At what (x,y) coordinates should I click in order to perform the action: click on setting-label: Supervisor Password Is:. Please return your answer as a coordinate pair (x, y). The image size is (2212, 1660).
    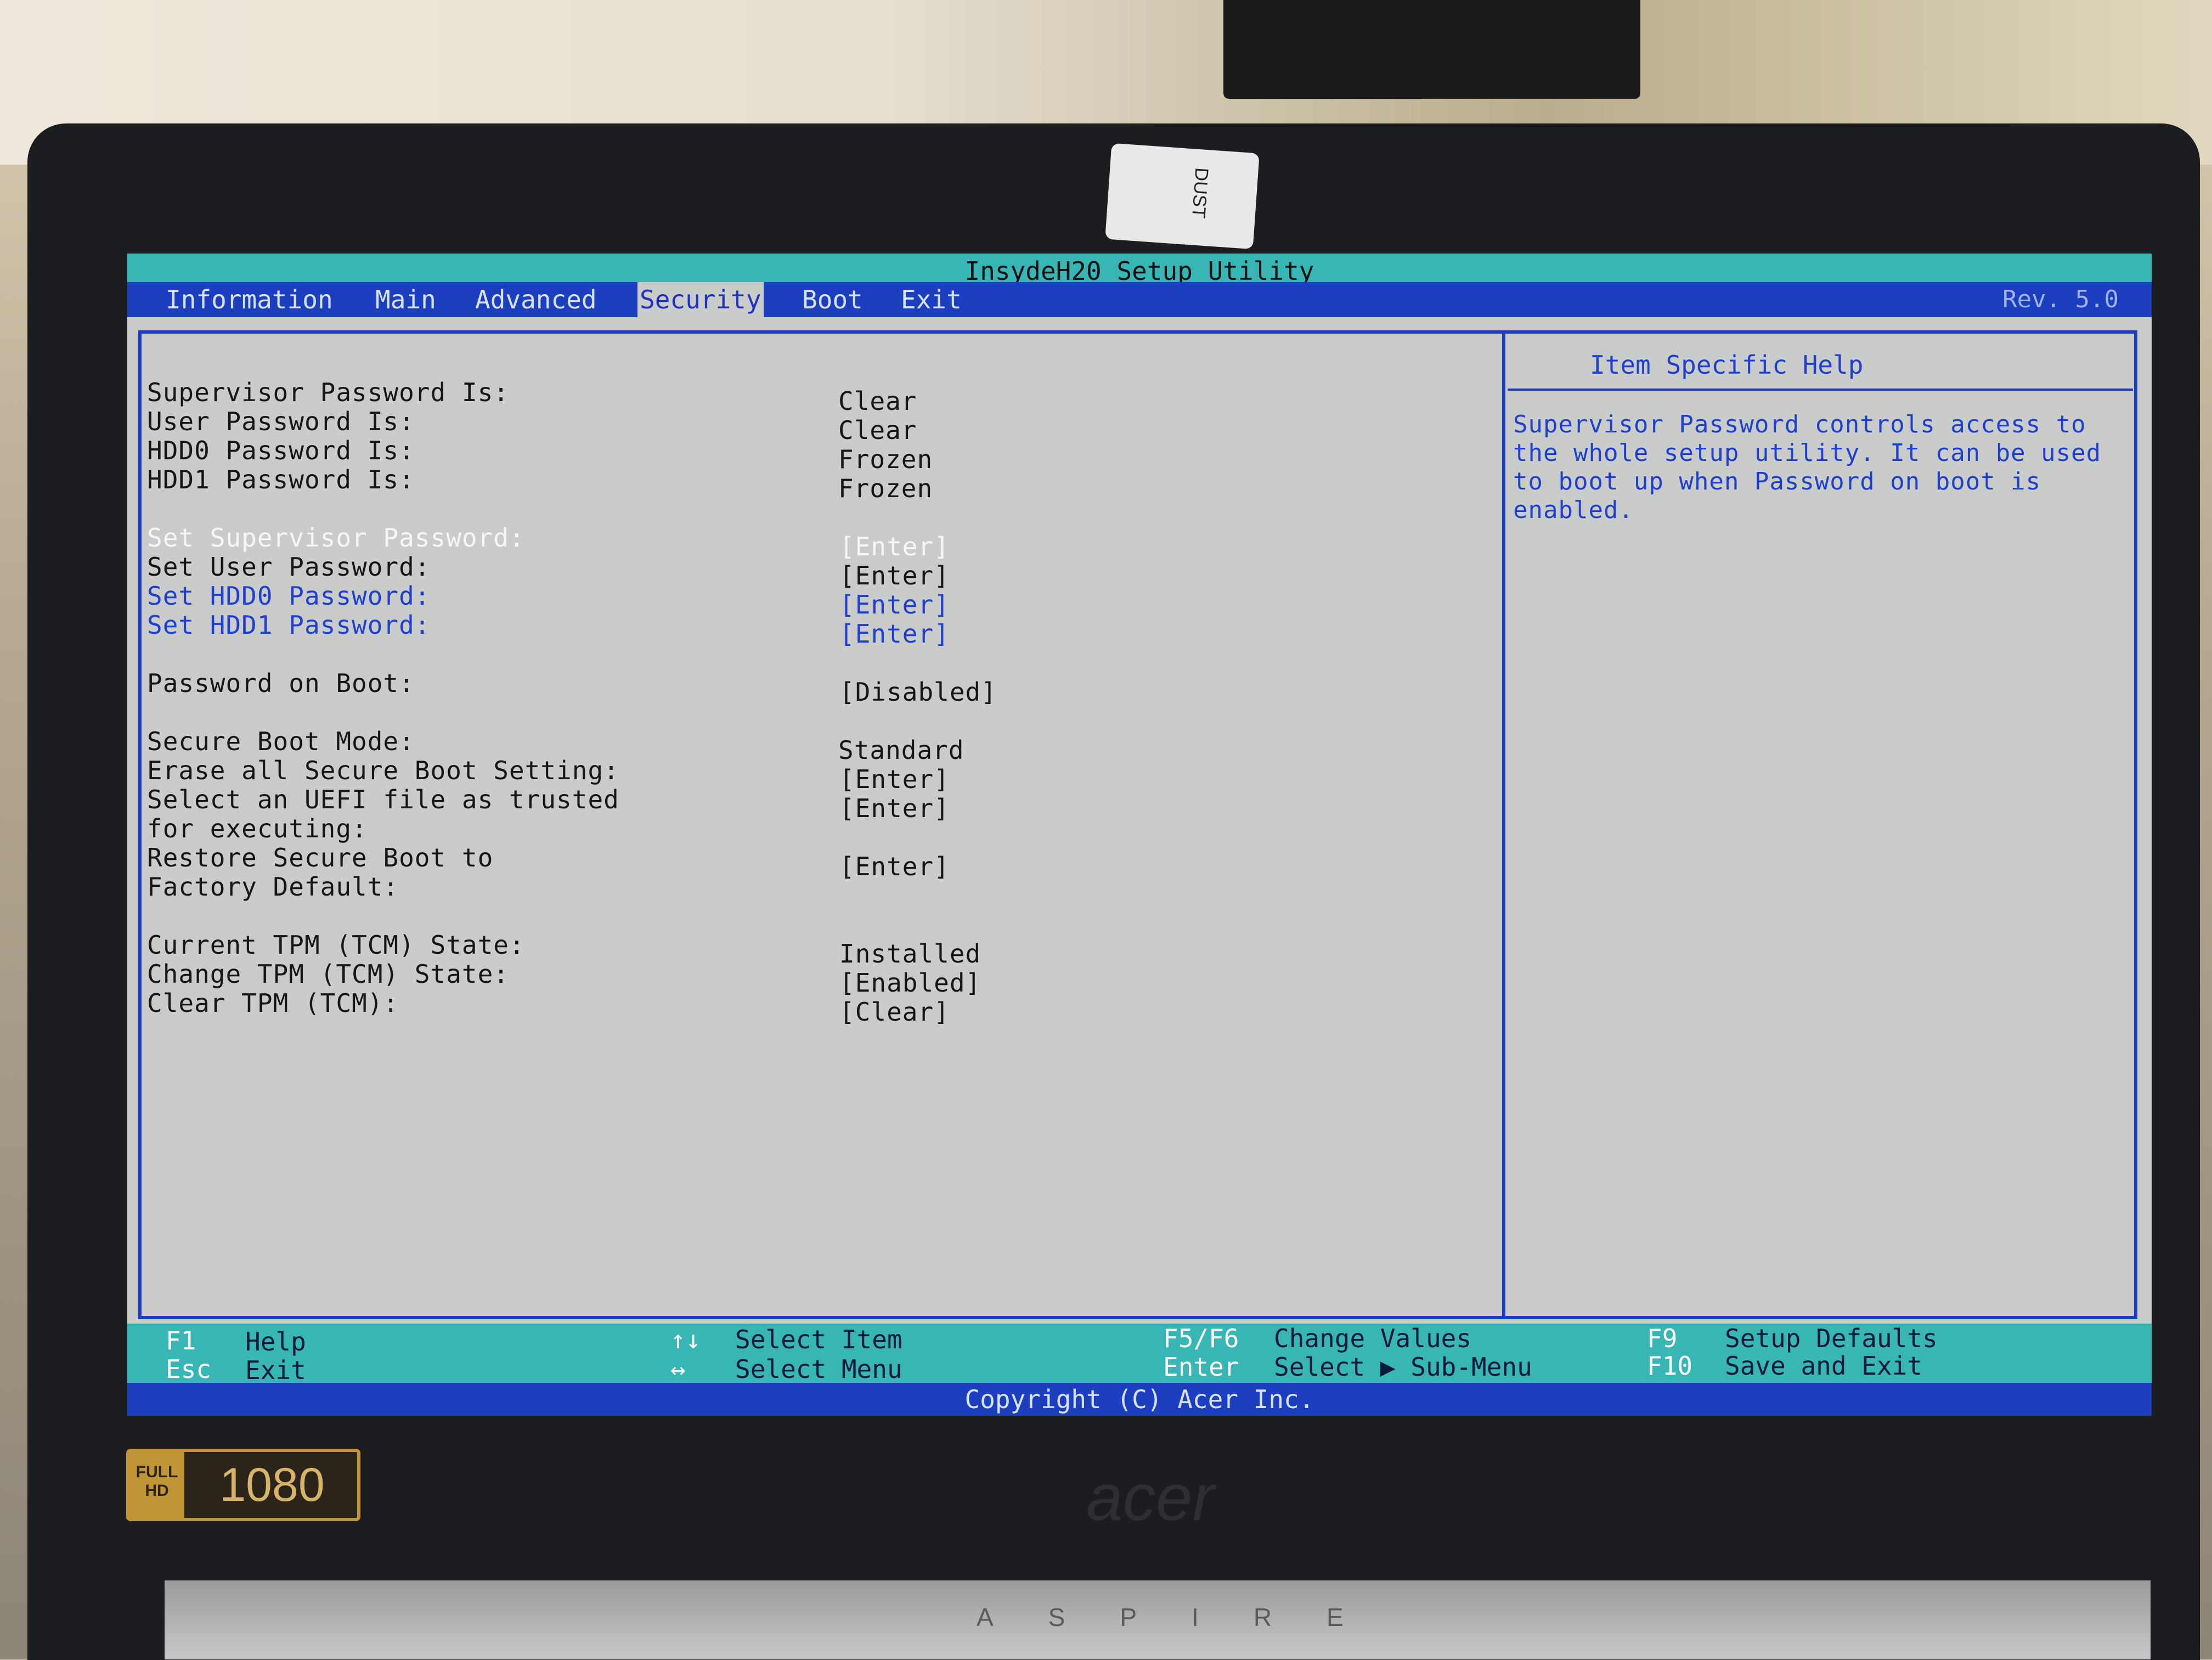
    Looking at the image, I should click on (328, 392).